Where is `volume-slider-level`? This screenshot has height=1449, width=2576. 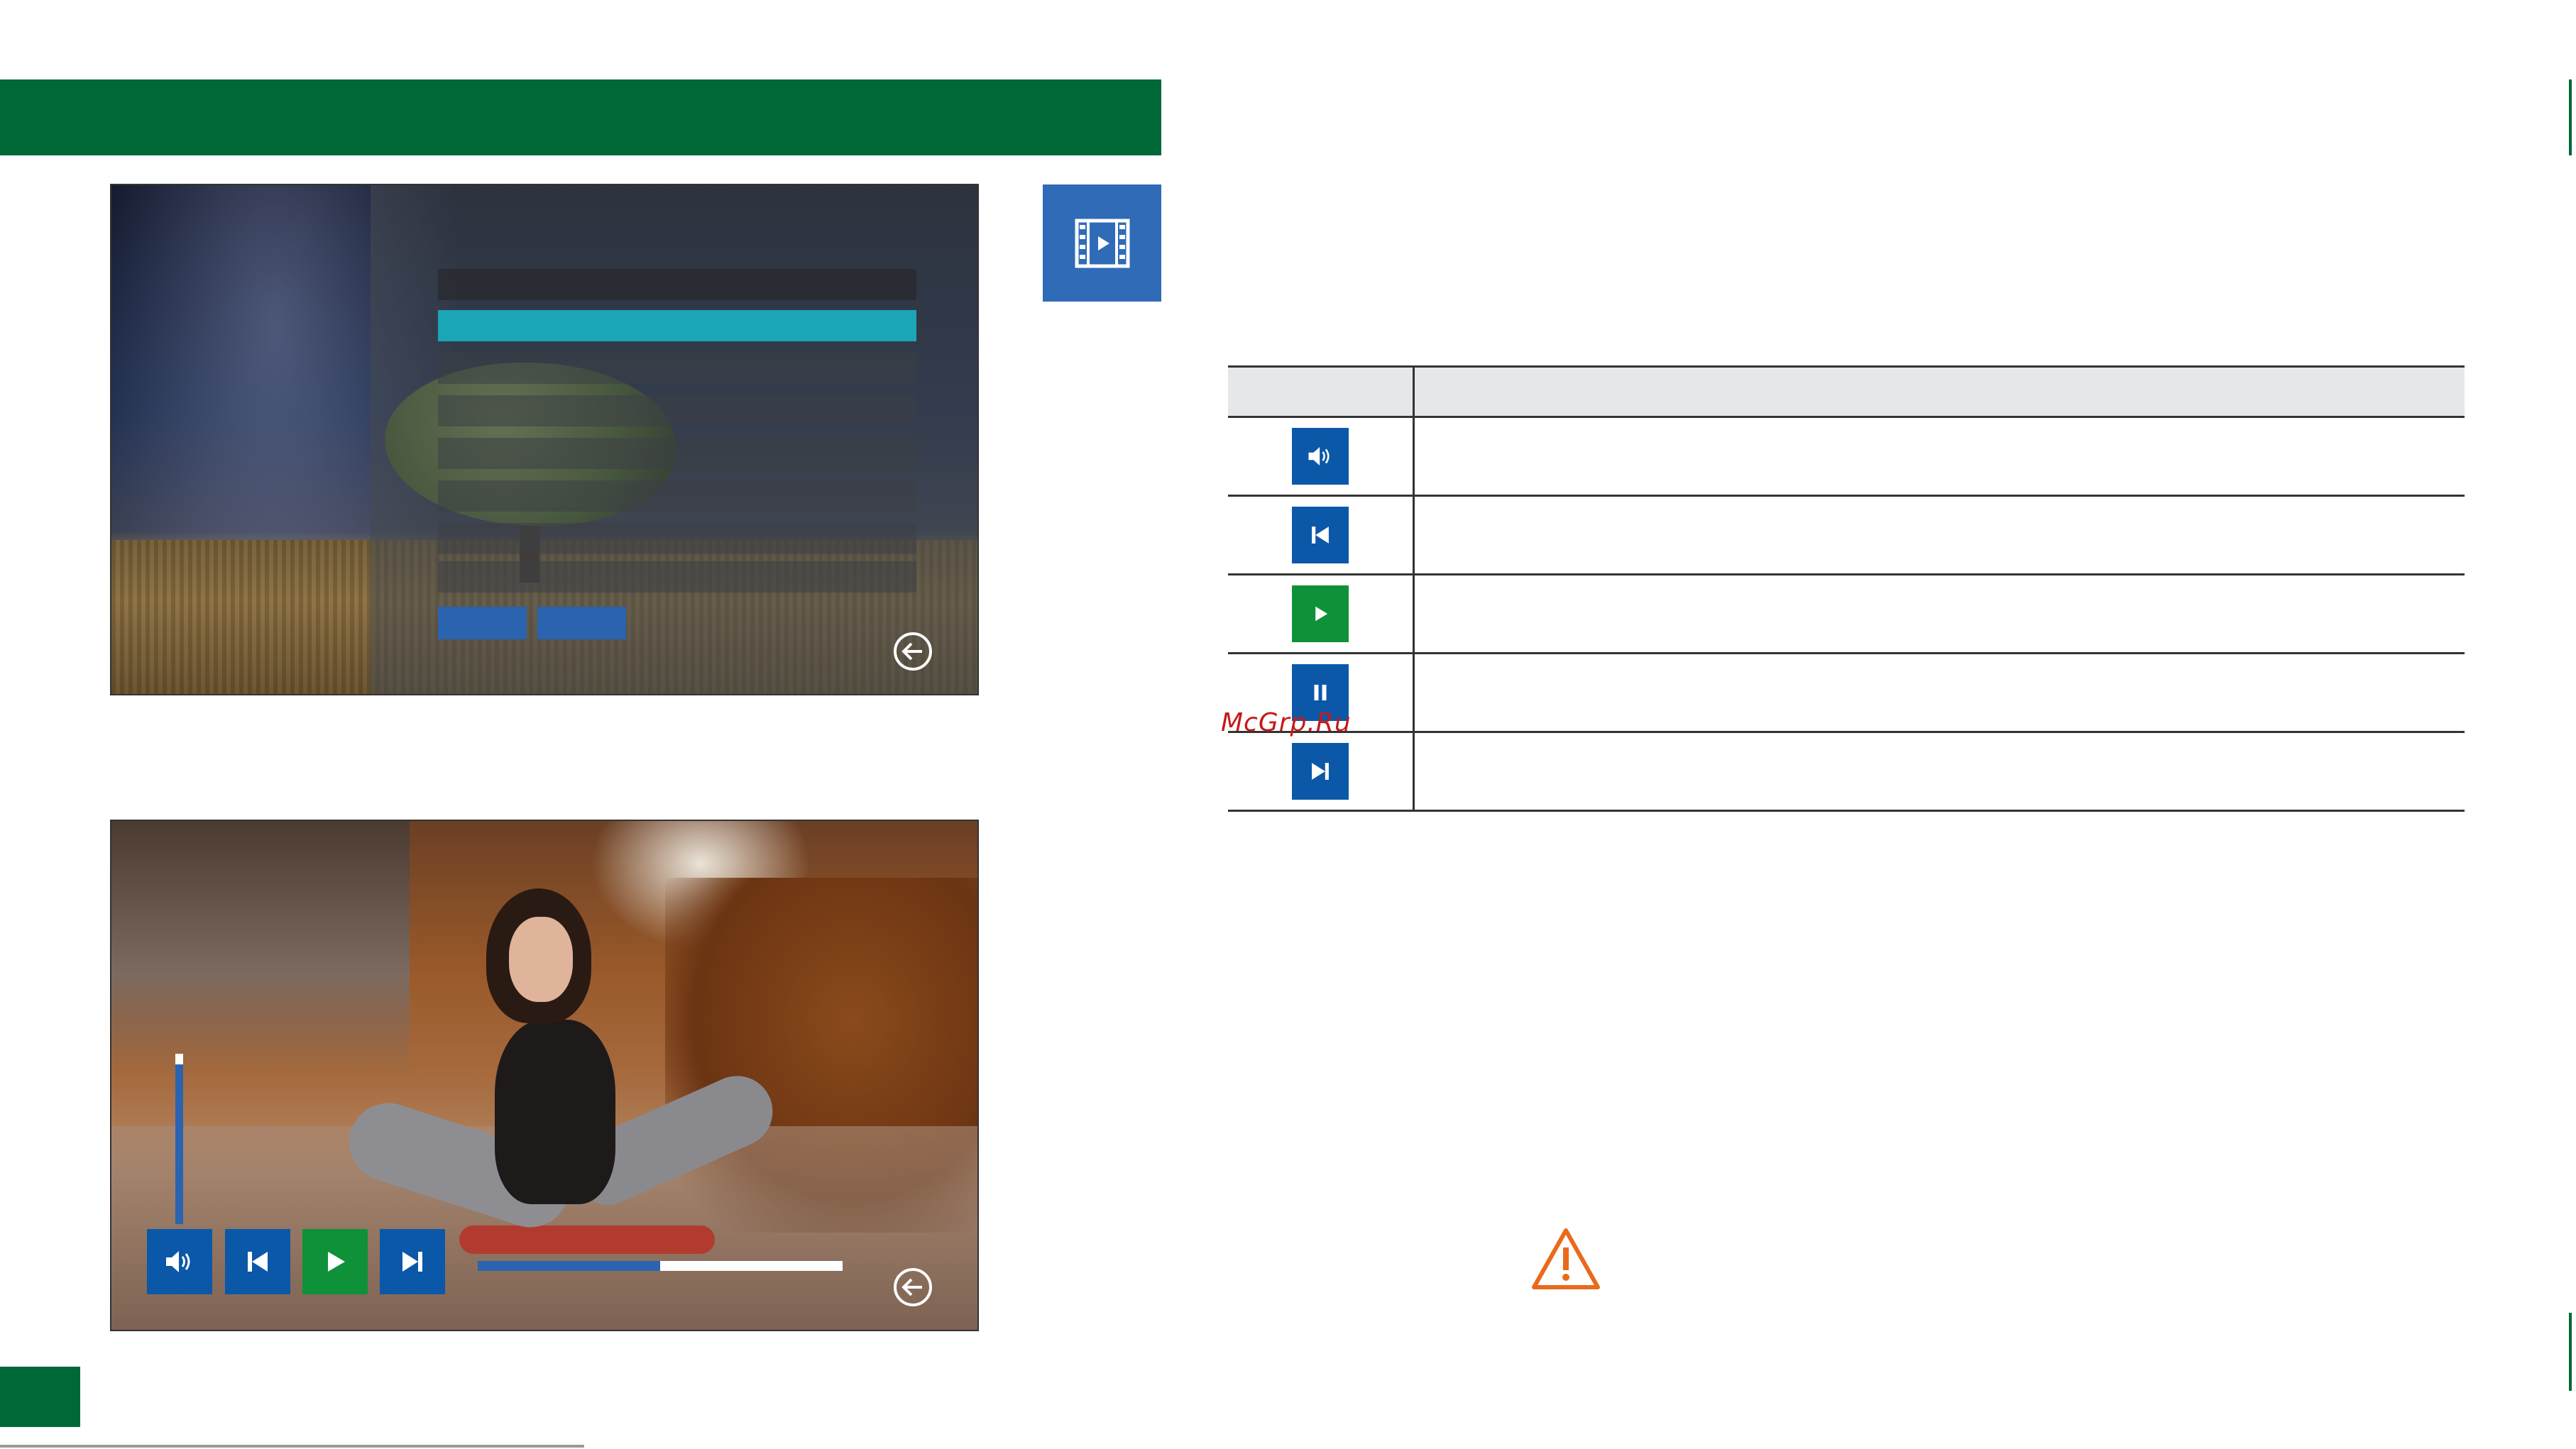 volume-slider-level is located at coordinates (179, 1059).